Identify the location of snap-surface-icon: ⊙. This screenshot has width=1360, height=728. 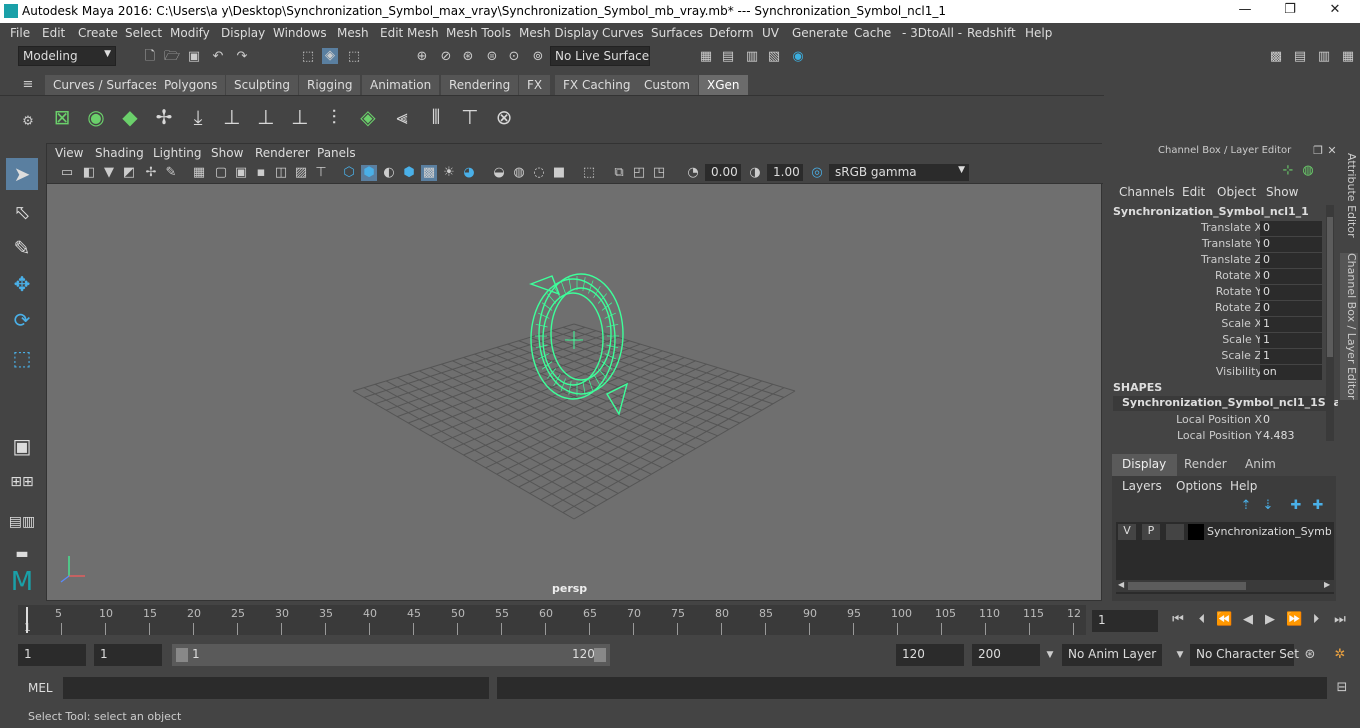
(514, 57).